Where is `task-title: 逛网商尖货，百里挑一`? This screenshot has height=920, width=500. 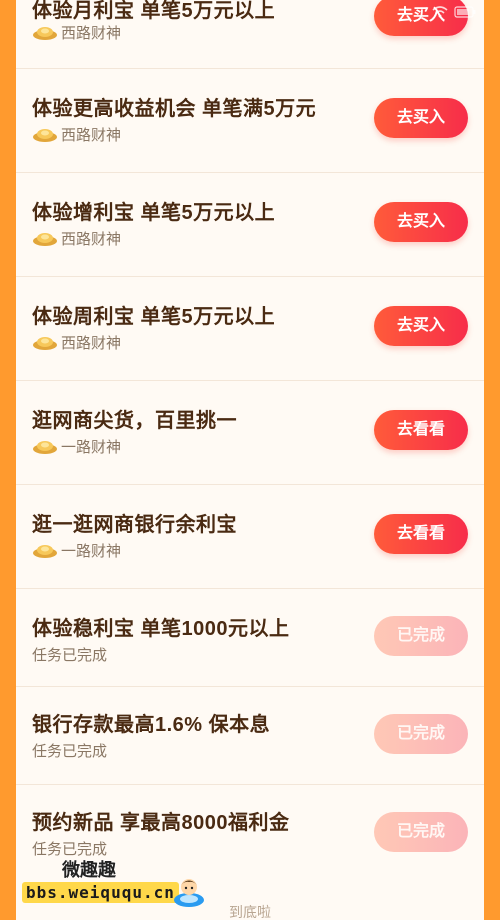 task-title: 逛网商尖货，百里挑一 is located at coordinates (134, 421).